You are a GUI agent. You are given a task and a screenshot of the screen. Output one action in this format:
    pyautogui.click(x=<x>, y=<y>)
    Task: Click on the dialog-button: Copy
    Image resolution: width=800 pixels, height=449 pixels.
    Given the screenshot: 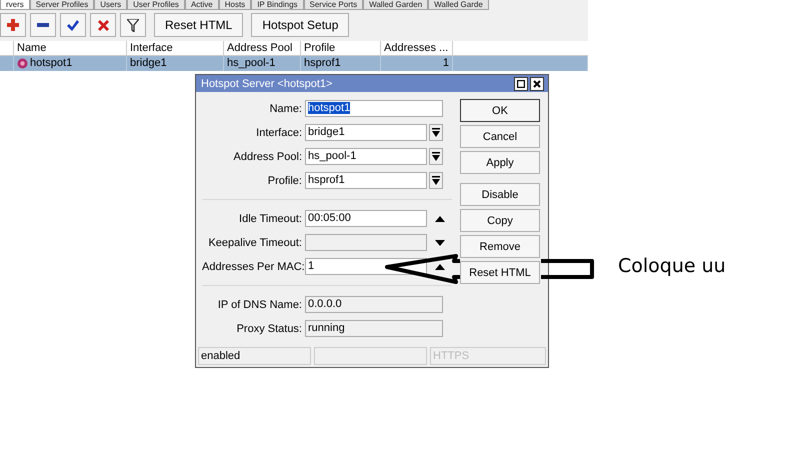 What is the action you would take?
    pyautogui.click(x=500, y=220)
    